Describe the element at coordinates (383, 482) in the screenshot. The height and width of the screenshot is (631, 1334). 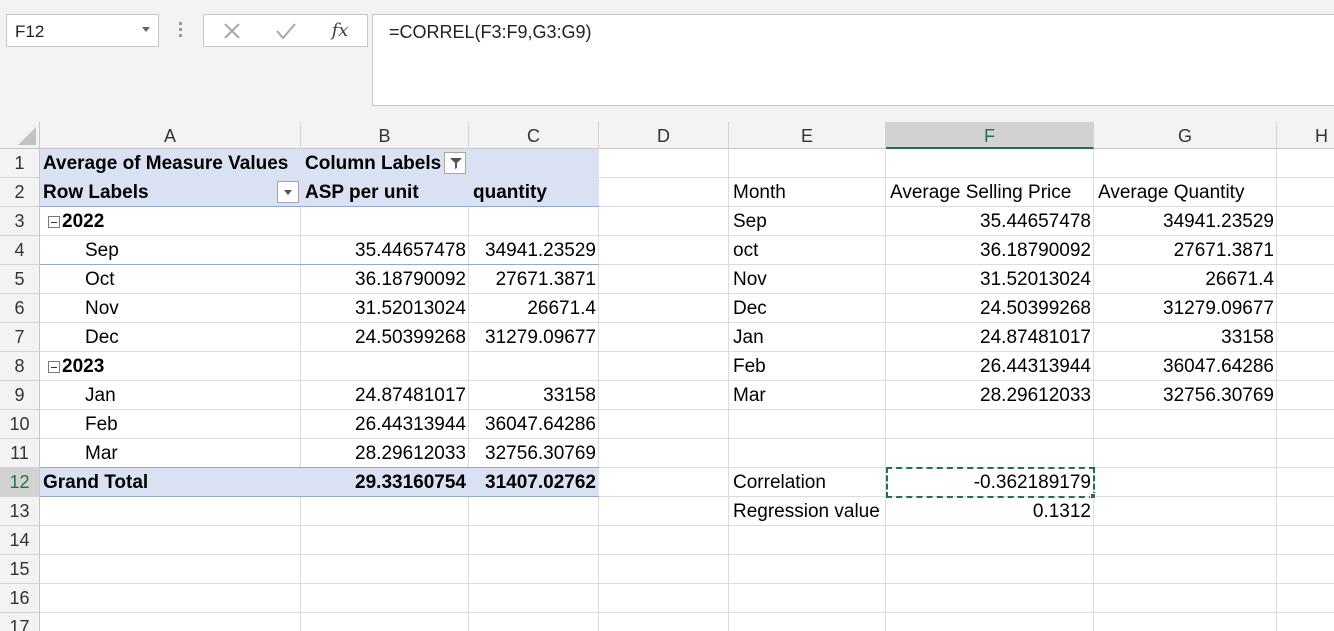
I see `pivot-grand-total-asp: 29.33160754` at that location.